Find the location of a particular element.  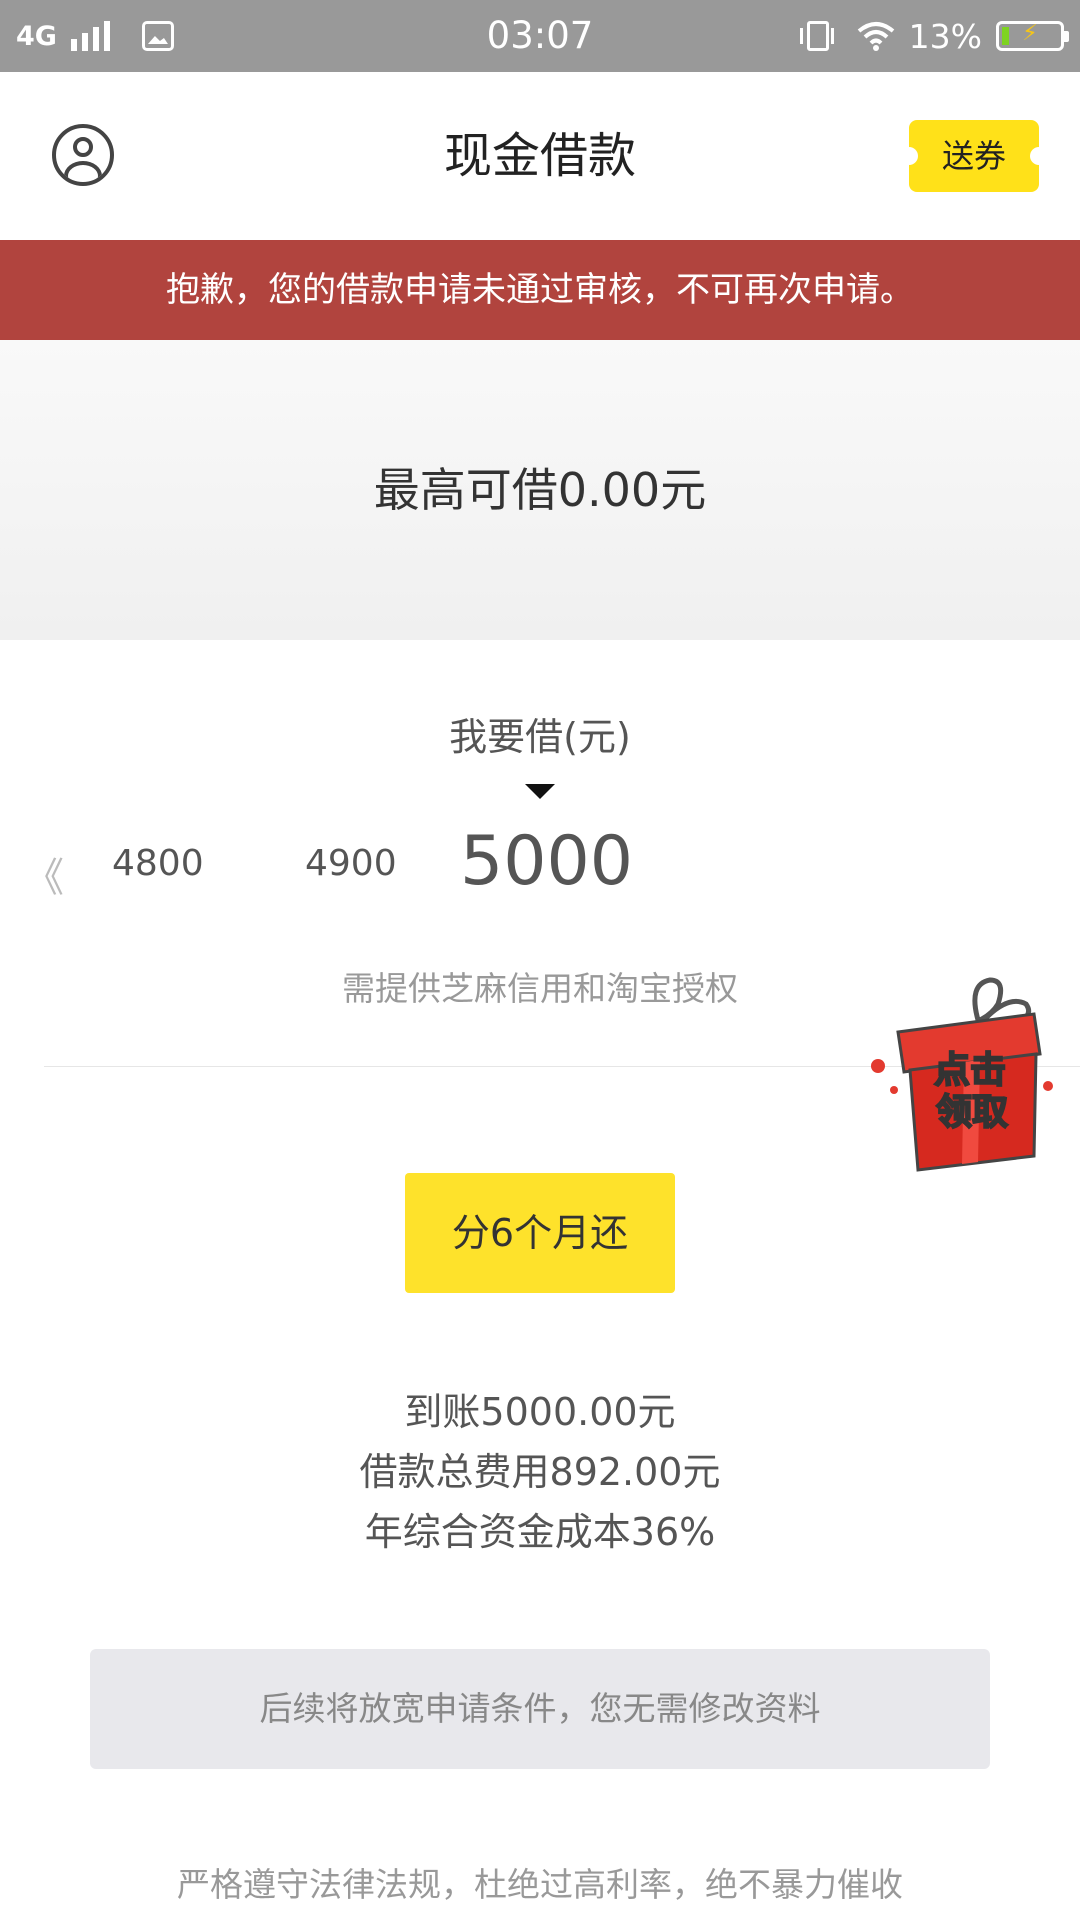

status-bar: 4G 03:07 13% ⚡ is located at coordinates (540, 36).